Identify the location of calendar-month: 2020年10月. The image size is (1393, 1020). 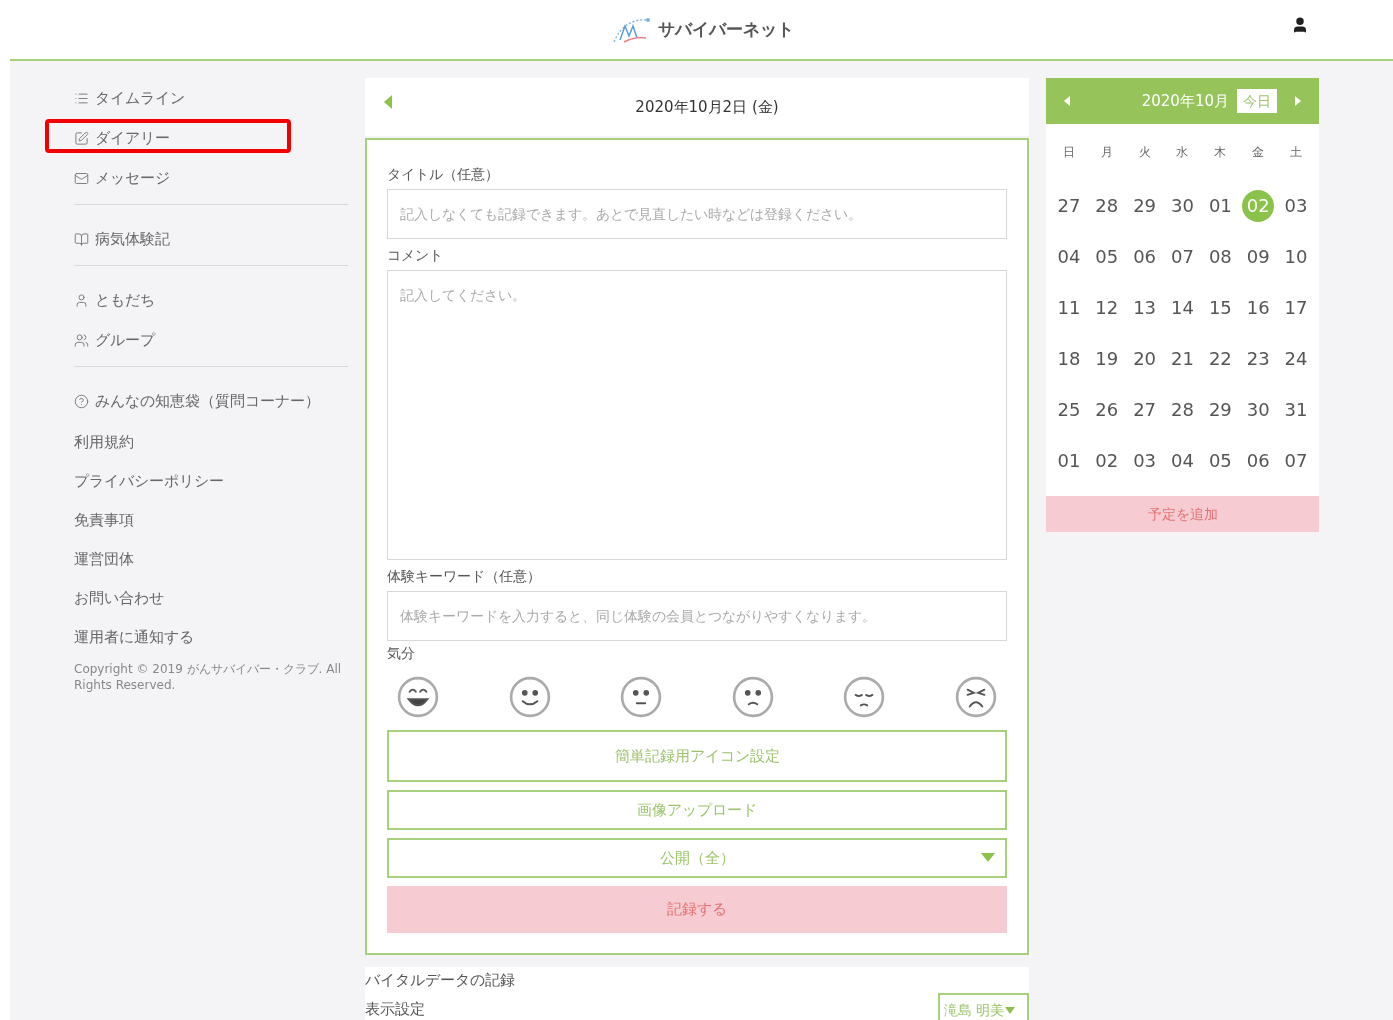
(1185, 101).